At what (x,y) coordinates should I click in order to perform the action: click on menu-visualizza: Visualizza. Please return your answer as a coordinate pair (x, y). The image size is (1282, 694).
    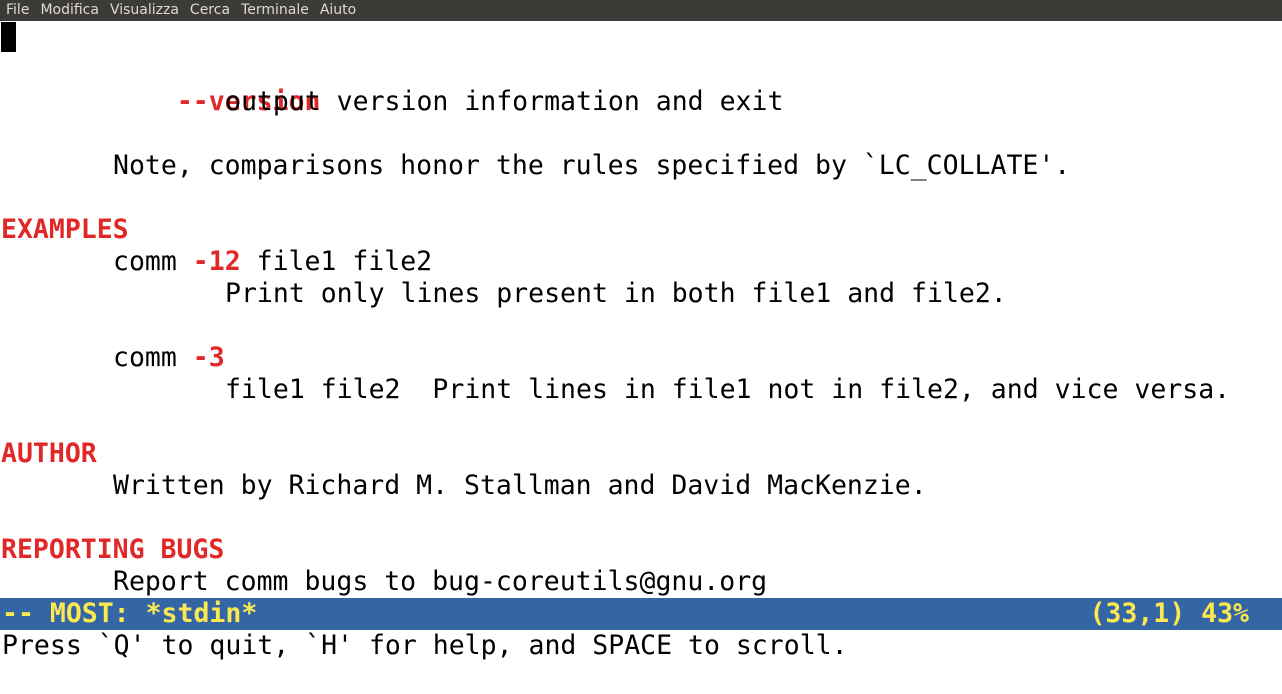
    Looking at the image, I should click on (144, 10).